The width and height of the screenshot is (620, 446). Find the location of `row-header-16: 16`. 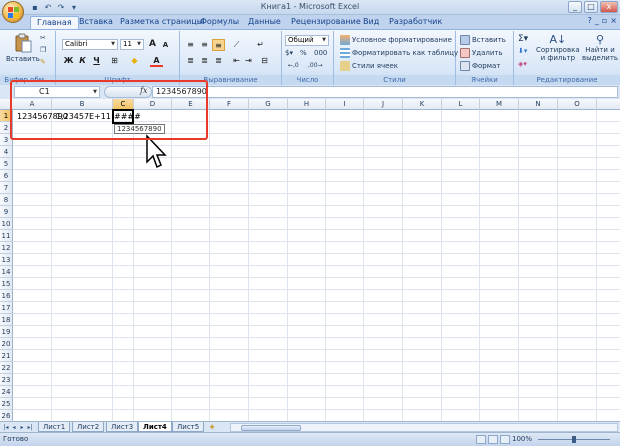

row-header-16: 16 is located at coordinates (6, 296).